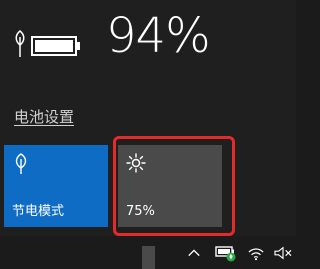 This screenshot has height=269, width=320. I want to click on brightness-icon, so click(136, 163).